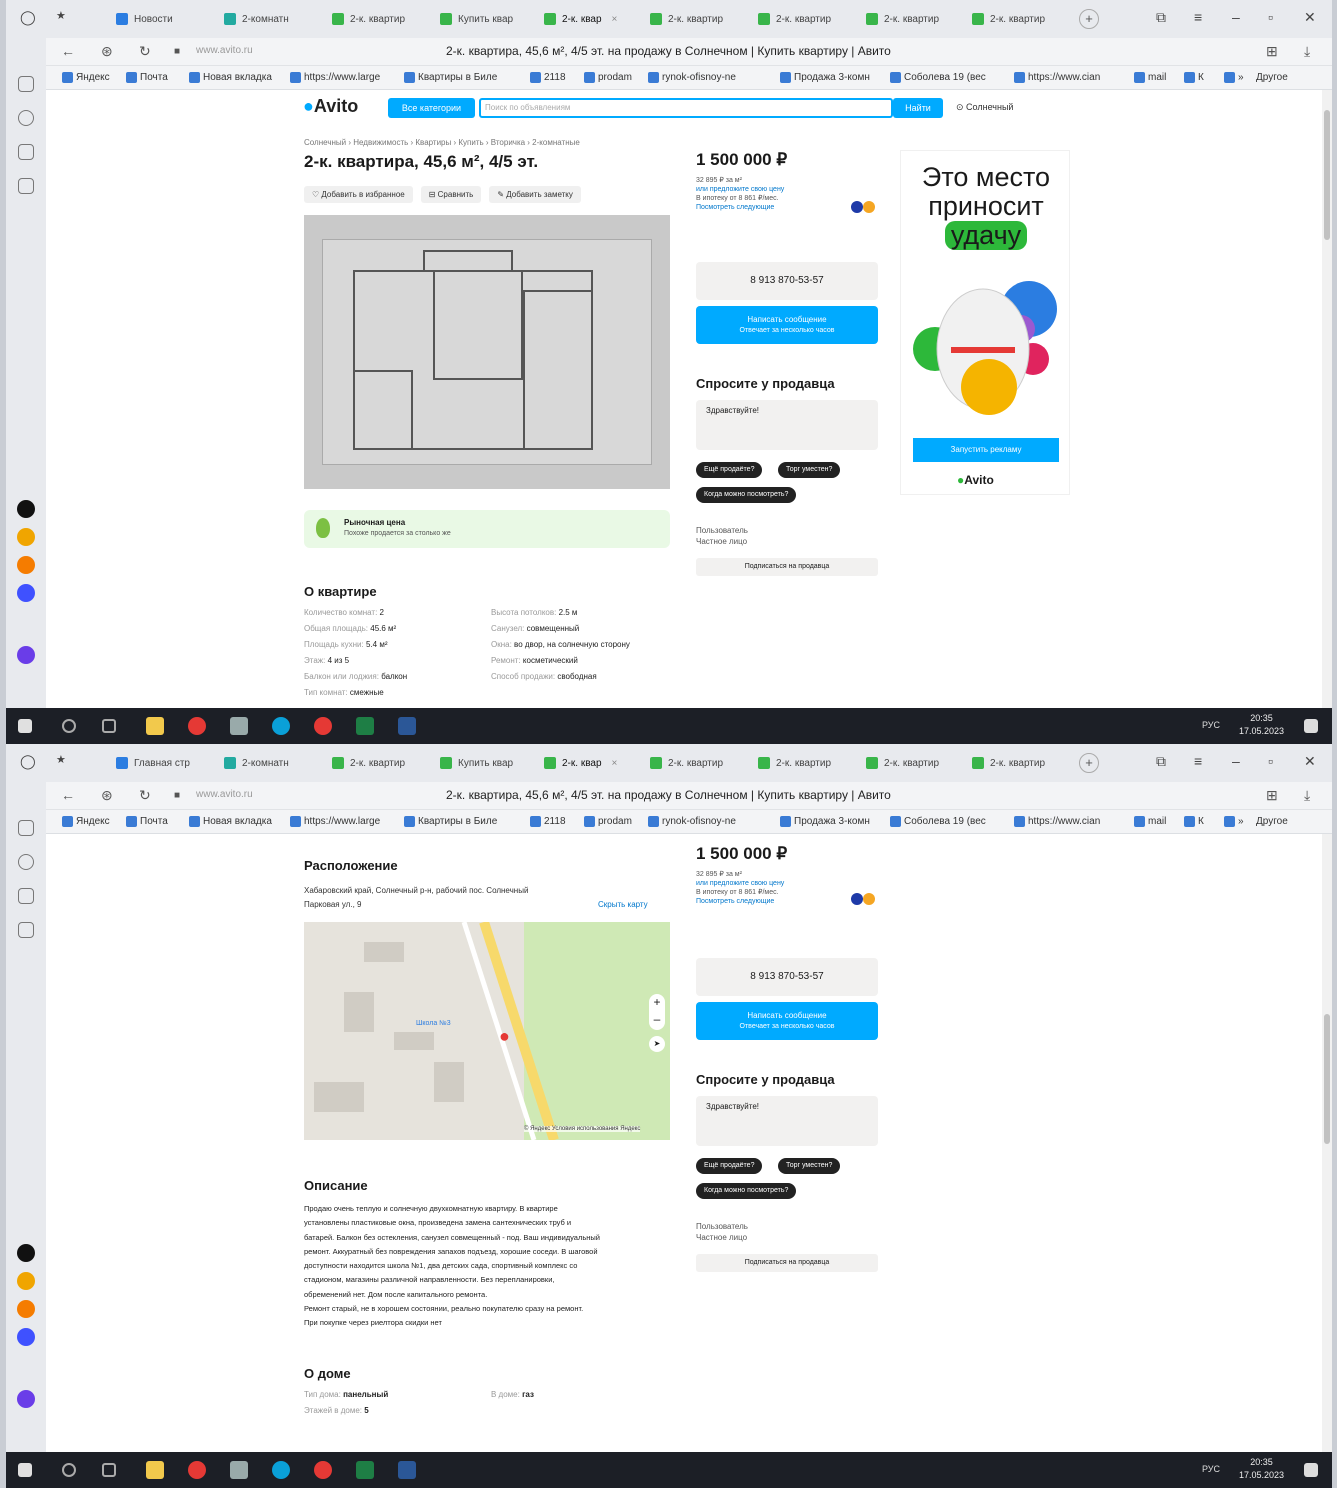 The image size is (1337, 1488). What do you see at coordinates (1272, 77) in the screenshot?
I see `bookmarks-other: Другое` at bounding box center [1272, 77].